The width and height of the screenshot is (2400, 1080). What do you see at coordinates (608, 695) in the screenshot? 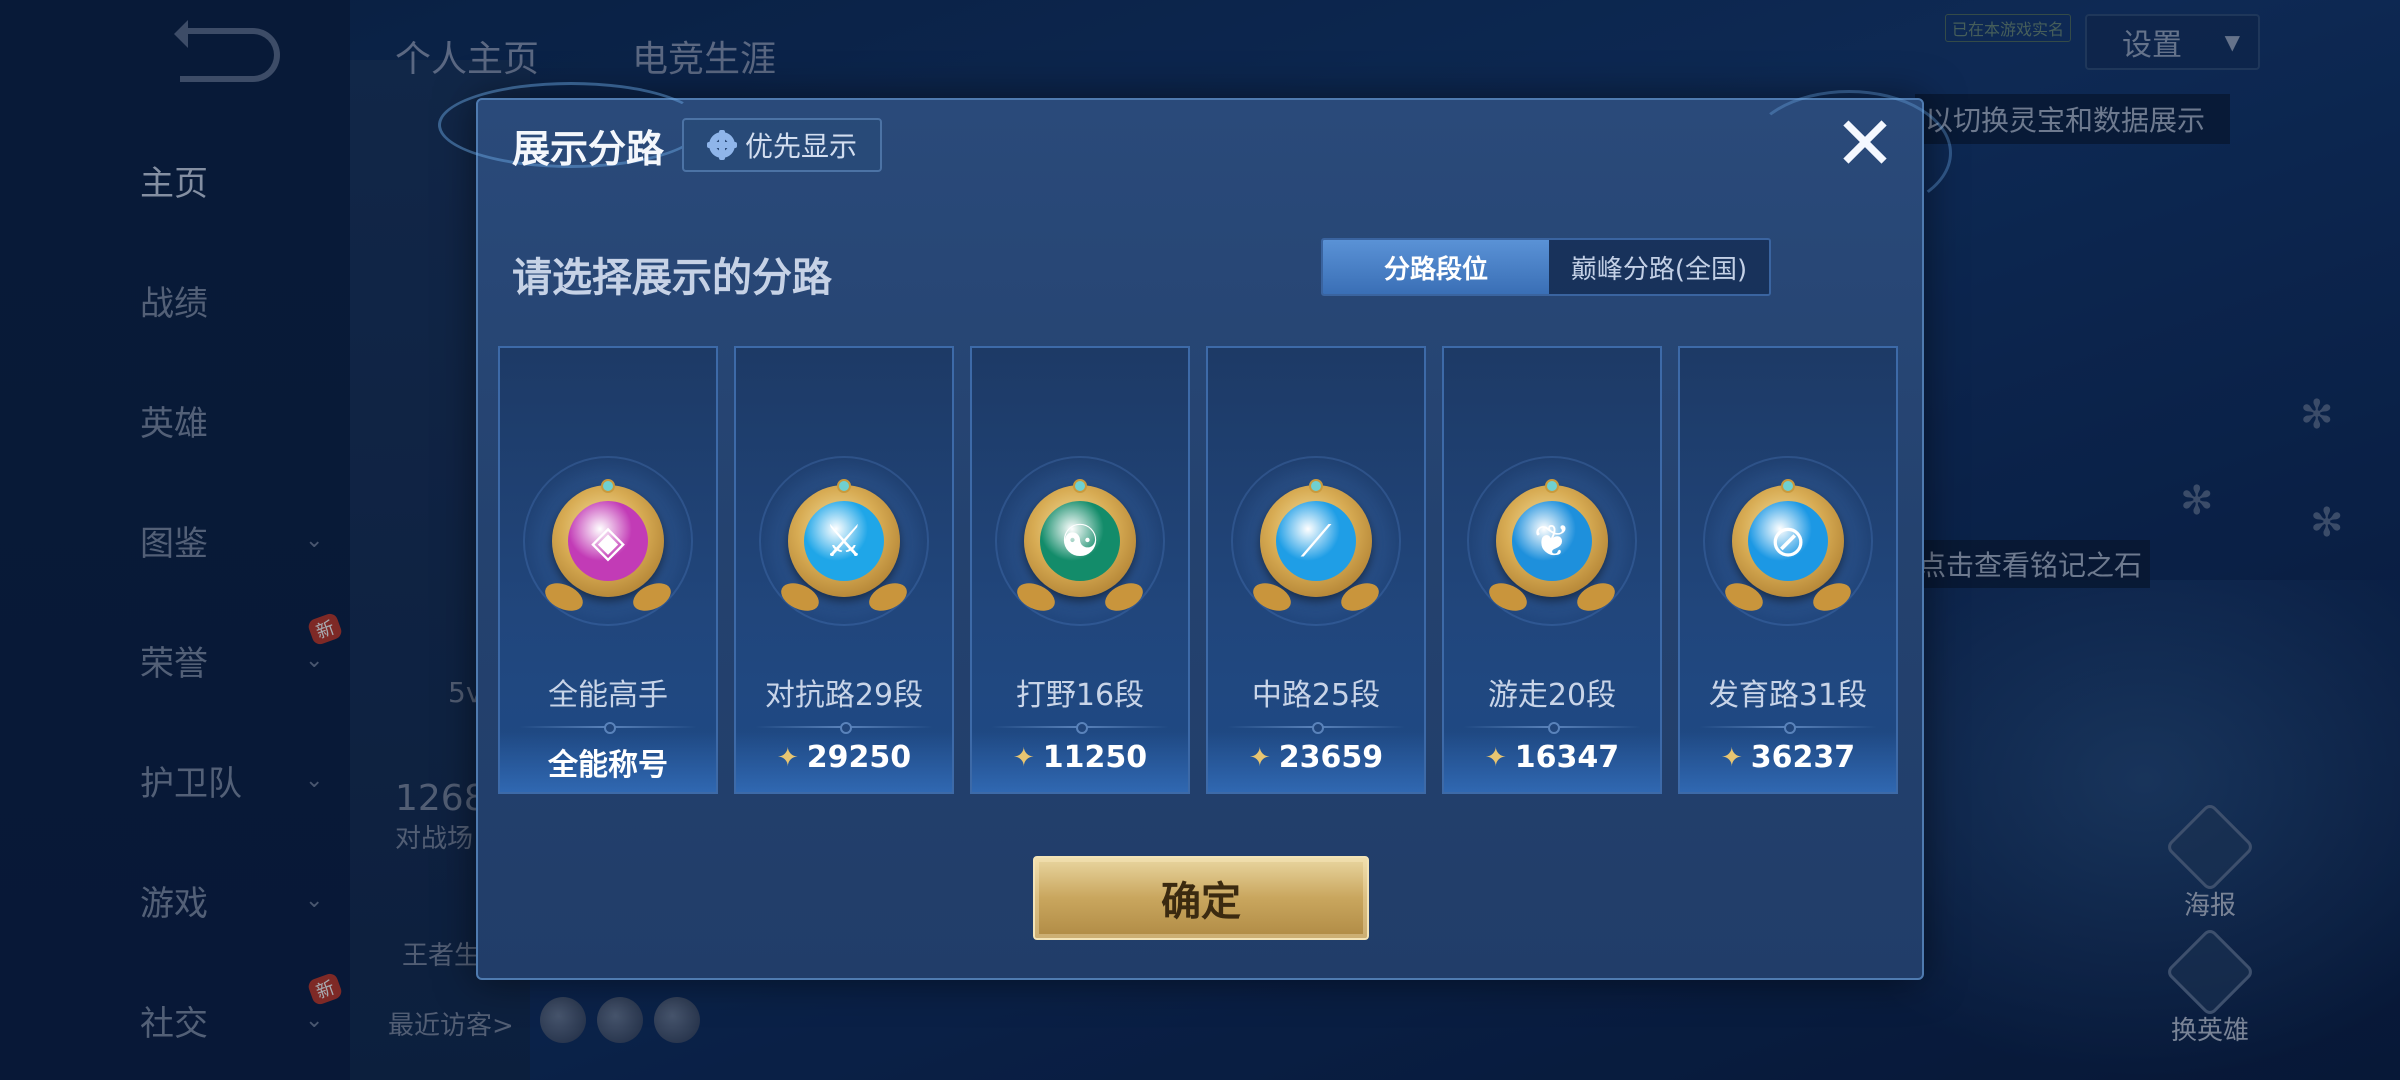
I see `lane-card-title: 全能高手` at bounding box center [608, 695].